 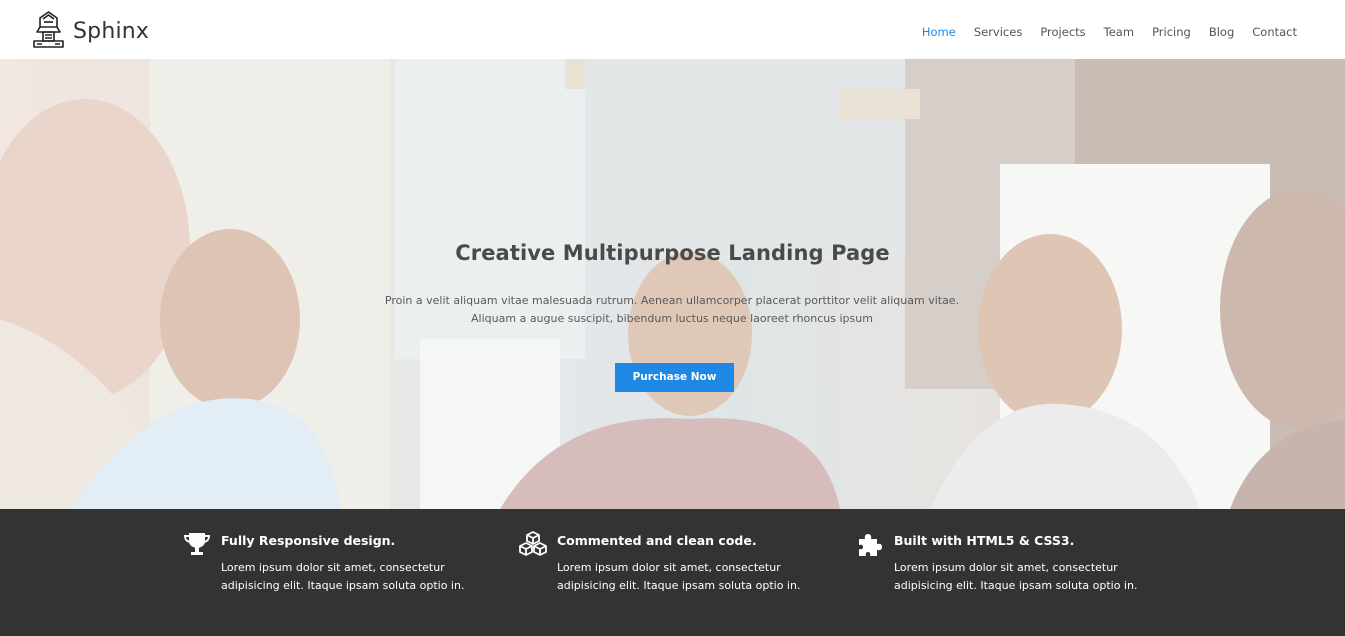 What do you see at coordinates (197, 544) in the screenshot?
I see `trophy-icon` at bounding box center [197, 544].